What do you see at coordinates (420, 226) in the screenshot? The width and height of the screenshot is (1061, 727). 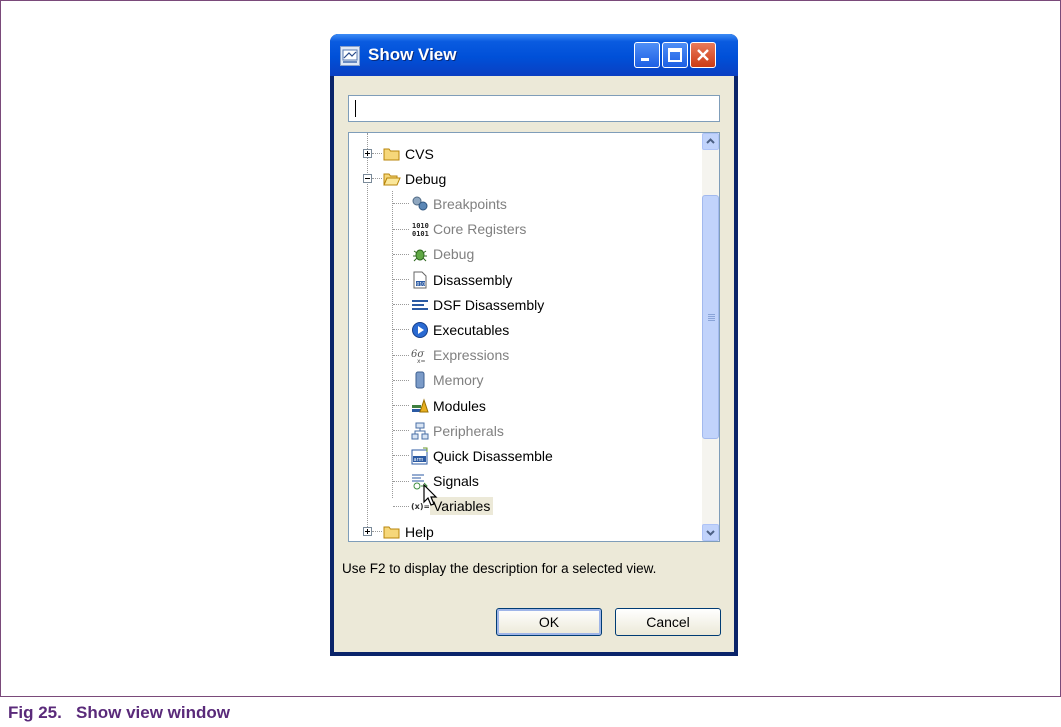 I see `svg-text: 1010` at bounding box center [420, 226].